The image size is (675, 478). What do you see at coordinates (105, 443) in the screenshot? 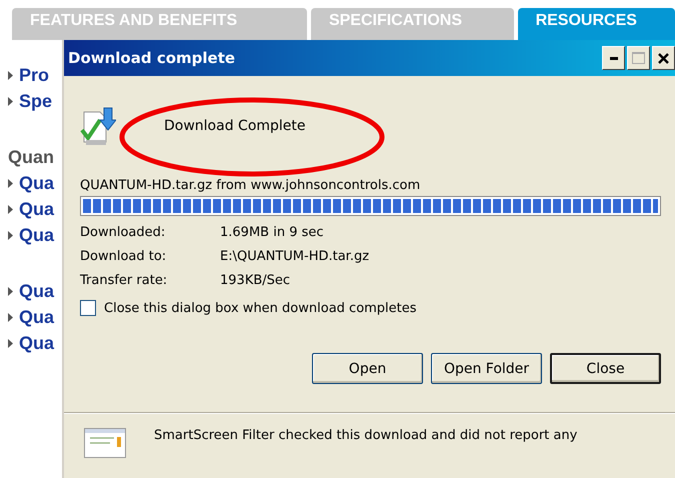
I see `document-icon` at bounding box center [105, 443].